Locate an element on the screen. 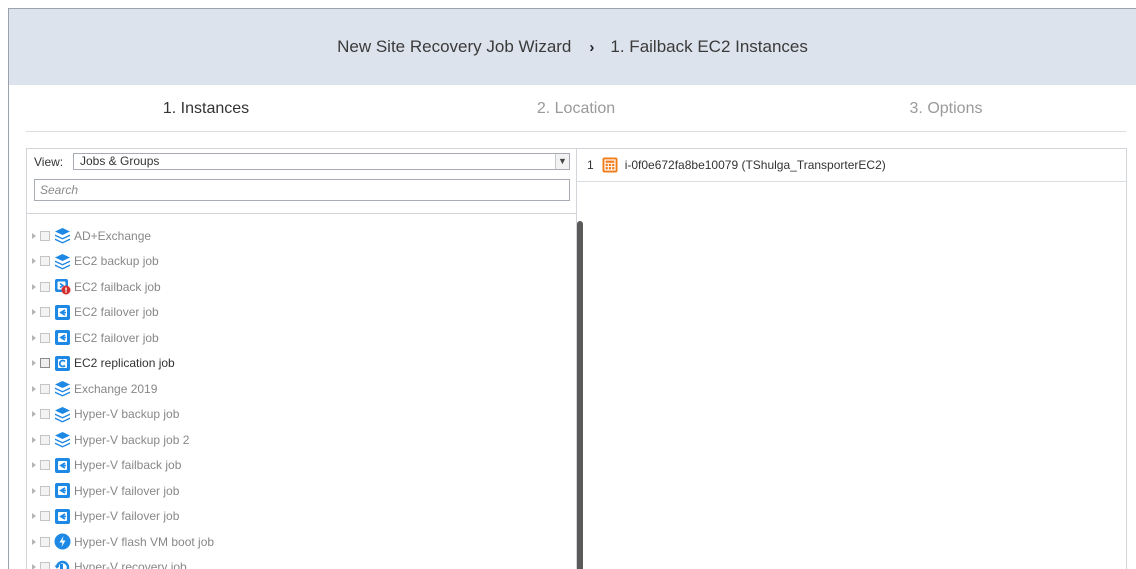 The height and width of the screenshot is (569, 1136). tree-item: EC2 backup job is located at coordinates (297, 261).